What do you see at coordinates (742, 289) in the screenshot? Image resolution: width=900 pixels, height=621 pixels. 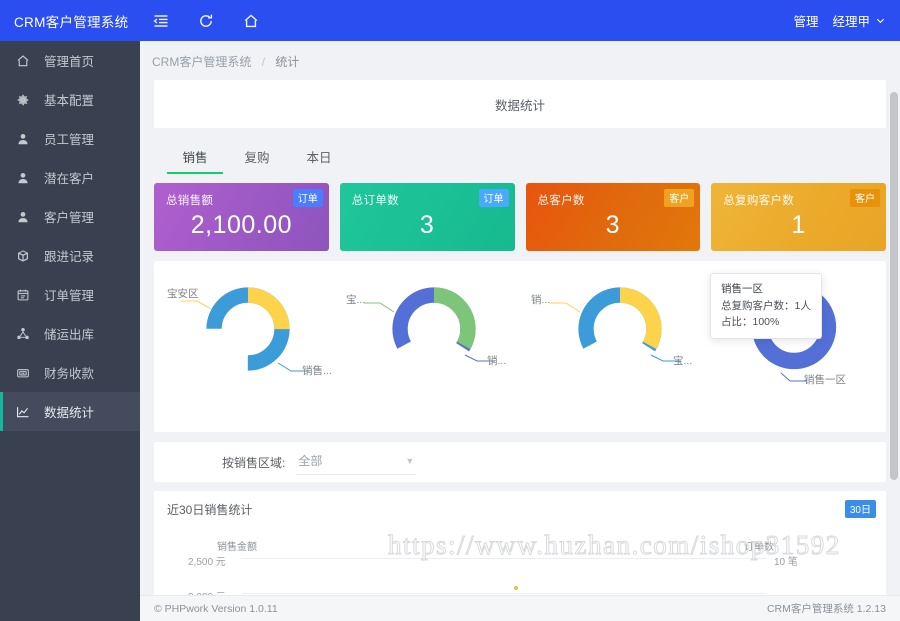 I see `tooltip-title: 销售一区` at bounding box center [742, 289].